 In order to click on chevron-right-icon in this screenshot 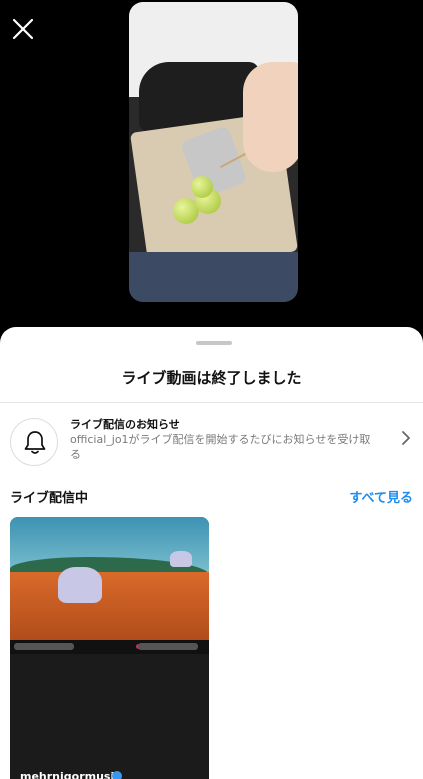, I will do `click(406, 438)`.